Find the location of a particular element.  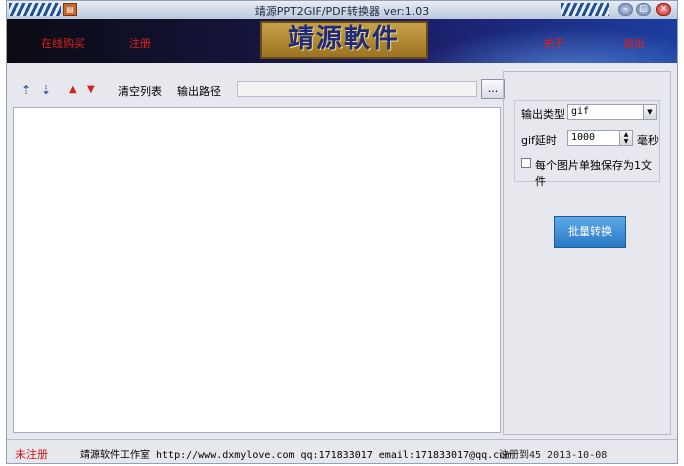

about-link: 关于 is located at coordinates (554, 43).